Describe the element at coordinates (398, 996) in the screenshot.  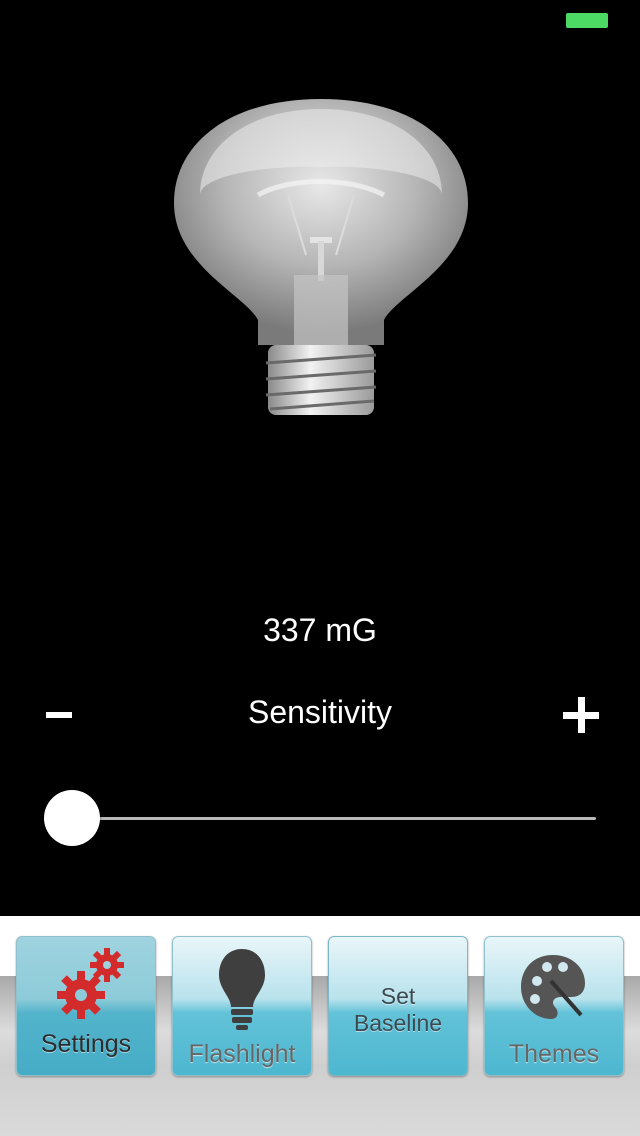
I see `set-baseline-label-line1: Set` at that location.